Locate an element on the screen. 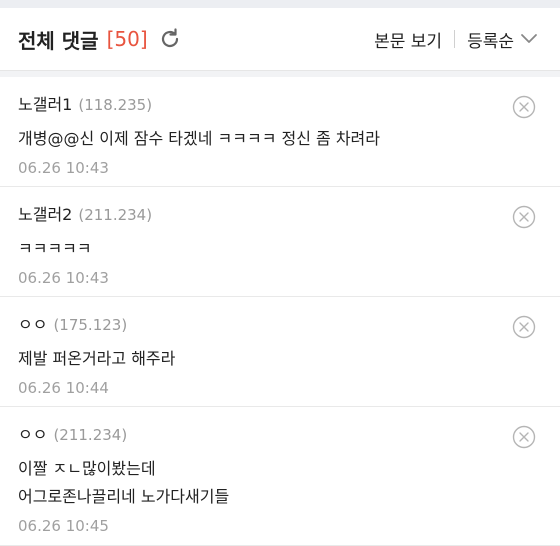  header-right: 본문 보기 등록순 is located at coordinates (456, 39).